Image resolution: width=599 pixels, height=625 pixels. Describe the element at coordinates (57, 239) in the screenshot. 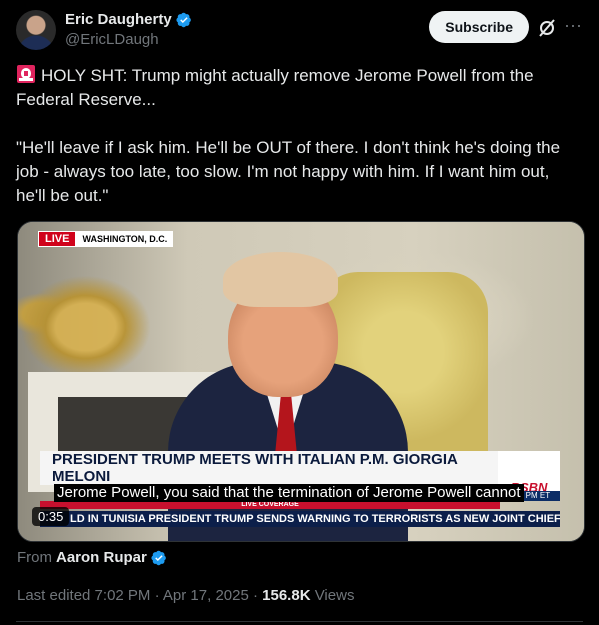

I see `live-label: LIVE` at that location.